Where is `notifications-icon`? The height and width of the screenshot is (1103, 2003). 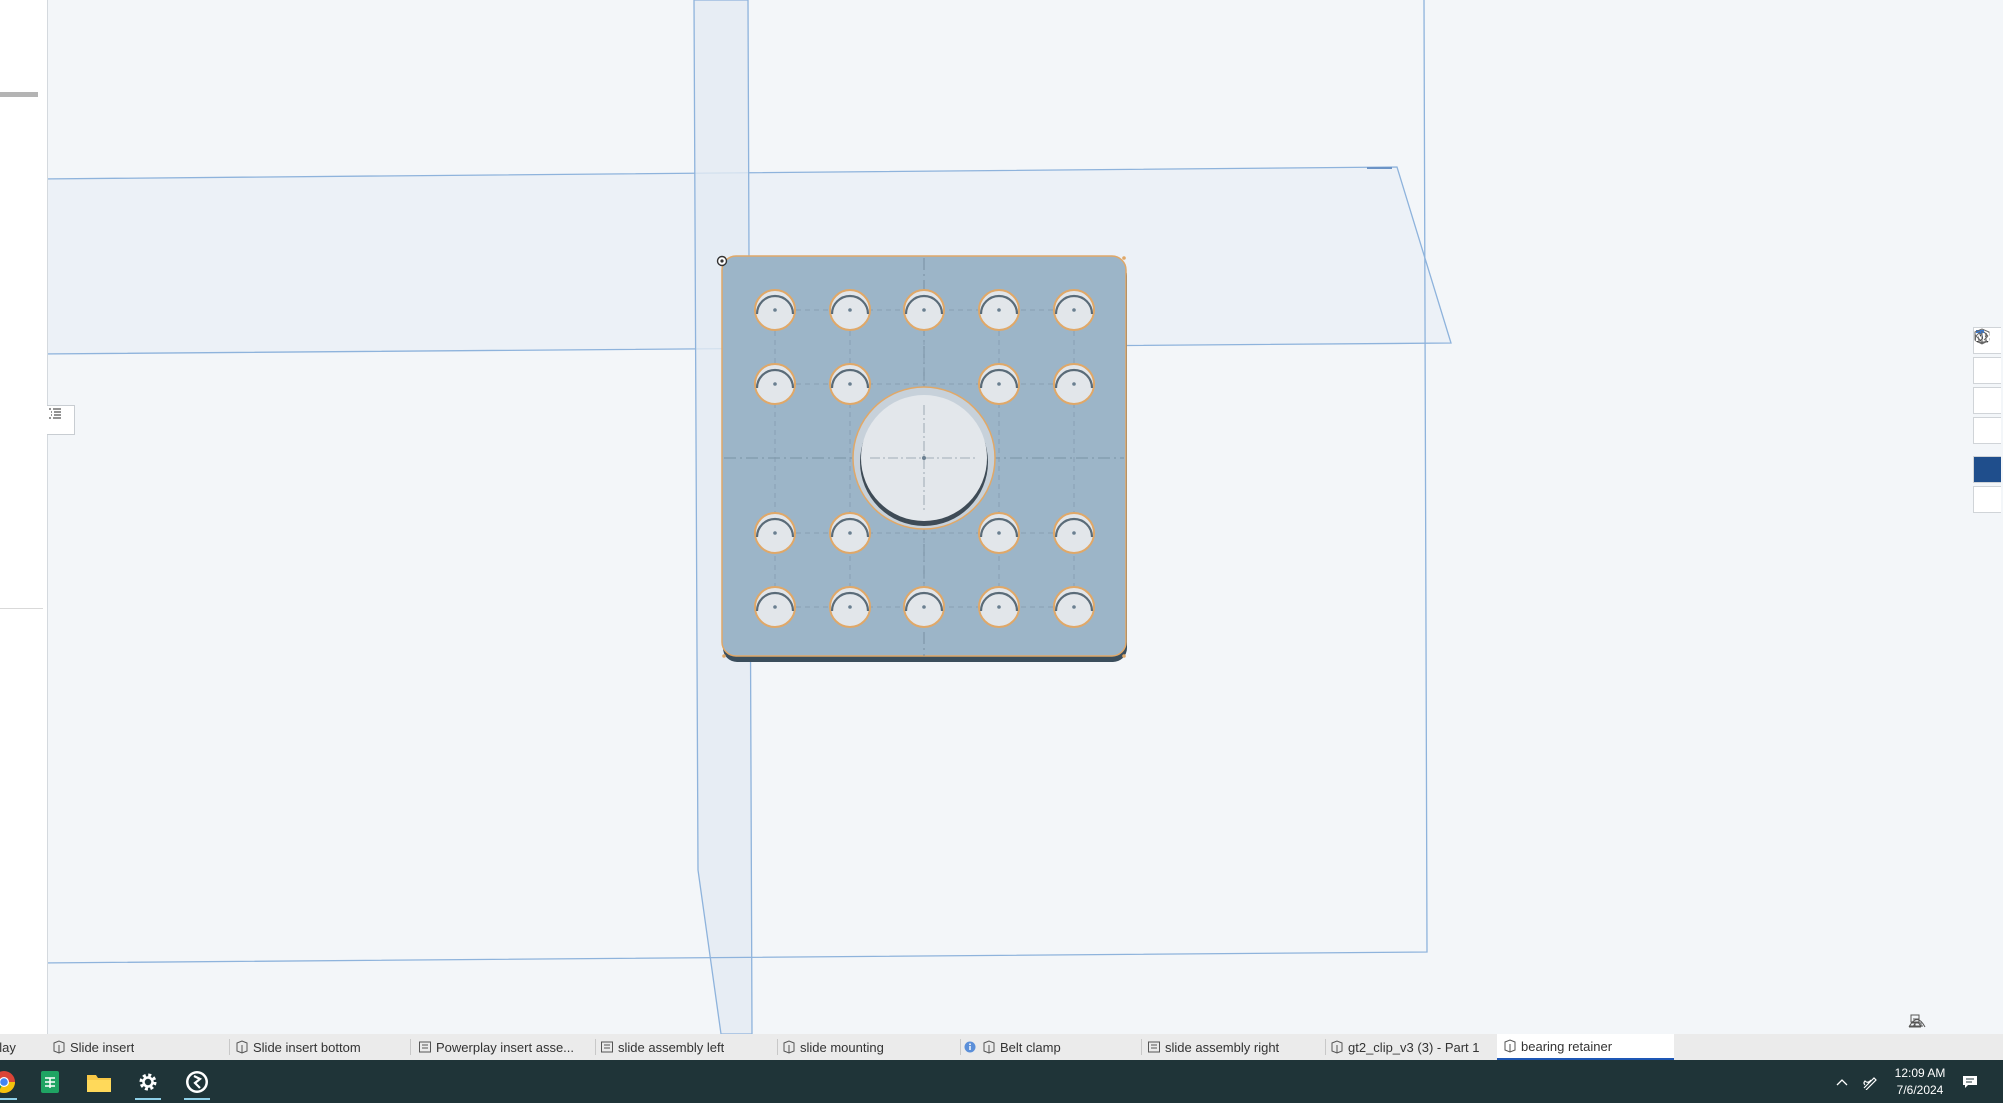 notifications-icon is located at coordinates (1970, 1082).